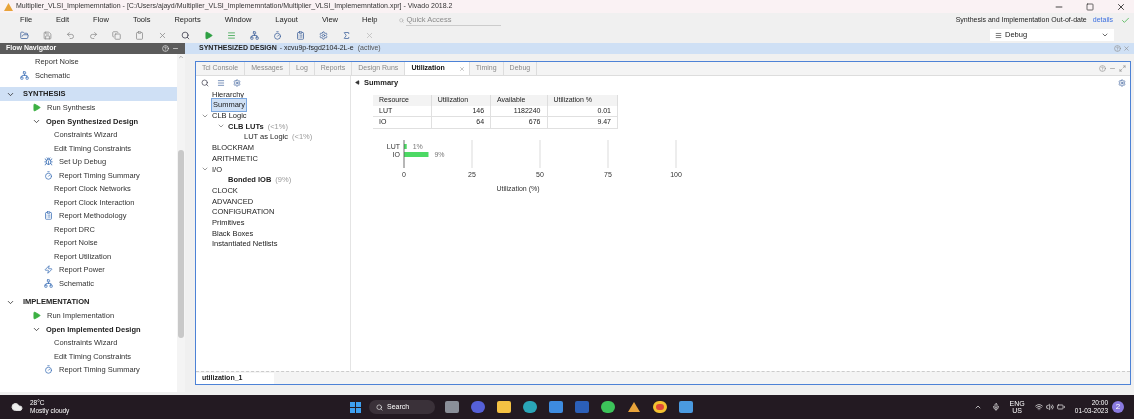  I want to click on chevron-down-icon, so click(1105, 35).